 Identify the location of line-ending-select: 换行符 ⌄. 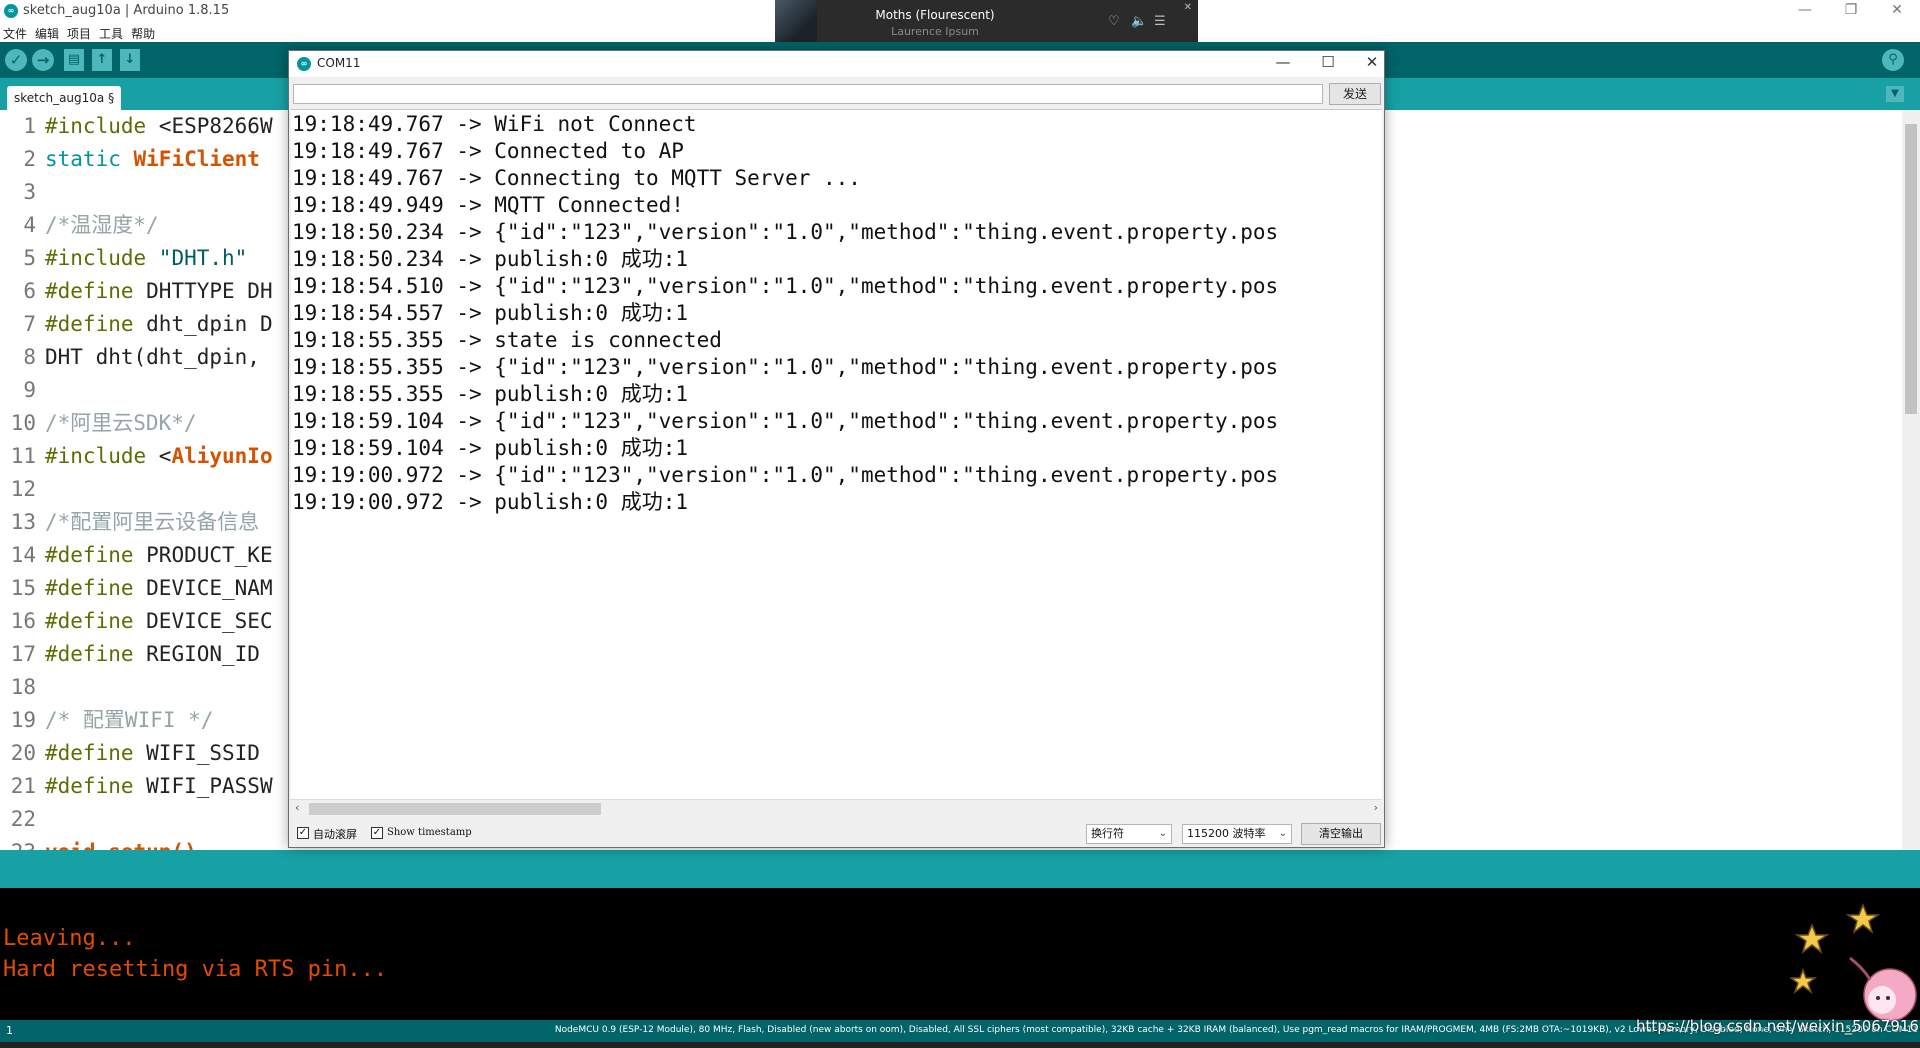
(1129, 834).